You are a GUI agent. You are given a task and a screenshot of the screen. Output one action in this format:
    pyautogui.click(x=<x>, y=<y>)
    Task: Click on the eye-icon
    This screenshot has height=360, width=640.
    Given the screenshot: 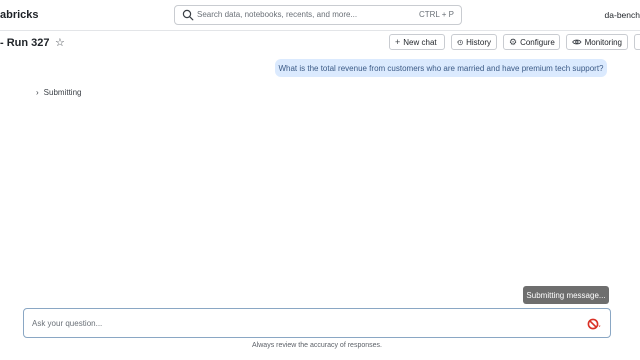 What is the action you would take?
    pyautogui.click(x=577, y=42)
    